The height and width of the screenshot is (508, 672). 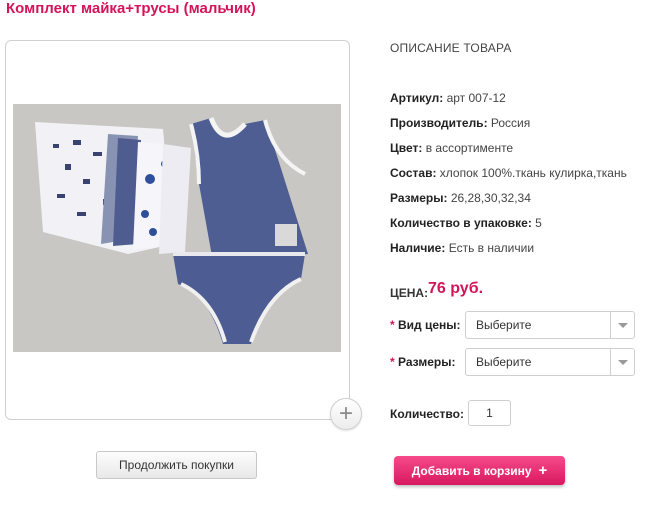 I want to click on attribute-value: Россия, so click(x=510, y=123).